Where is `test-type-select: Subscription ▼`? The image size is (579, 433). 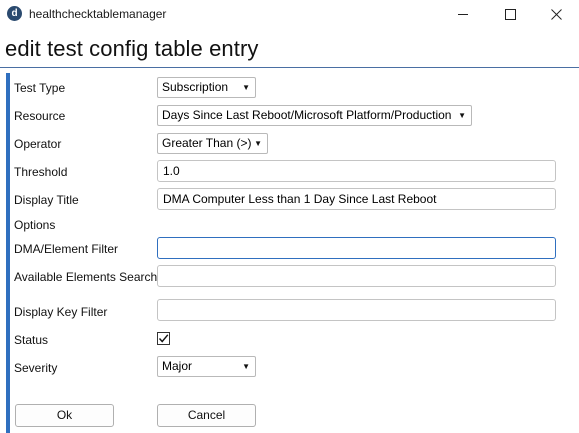
test-type-select: Subscription ▼ is located at coordinates (206, 87).